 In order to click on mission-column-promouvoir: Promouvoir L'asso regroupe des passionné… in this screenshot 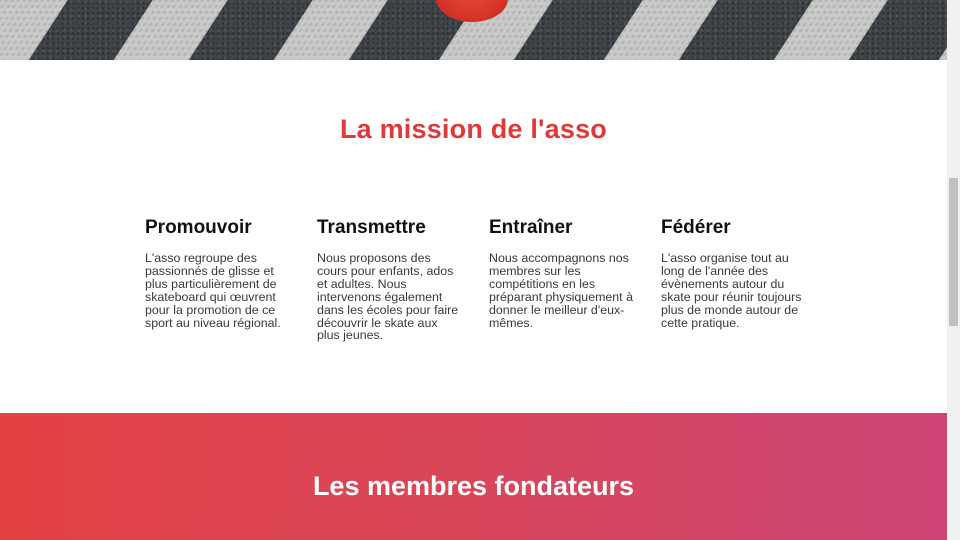, I will do `click(217, 272)`.